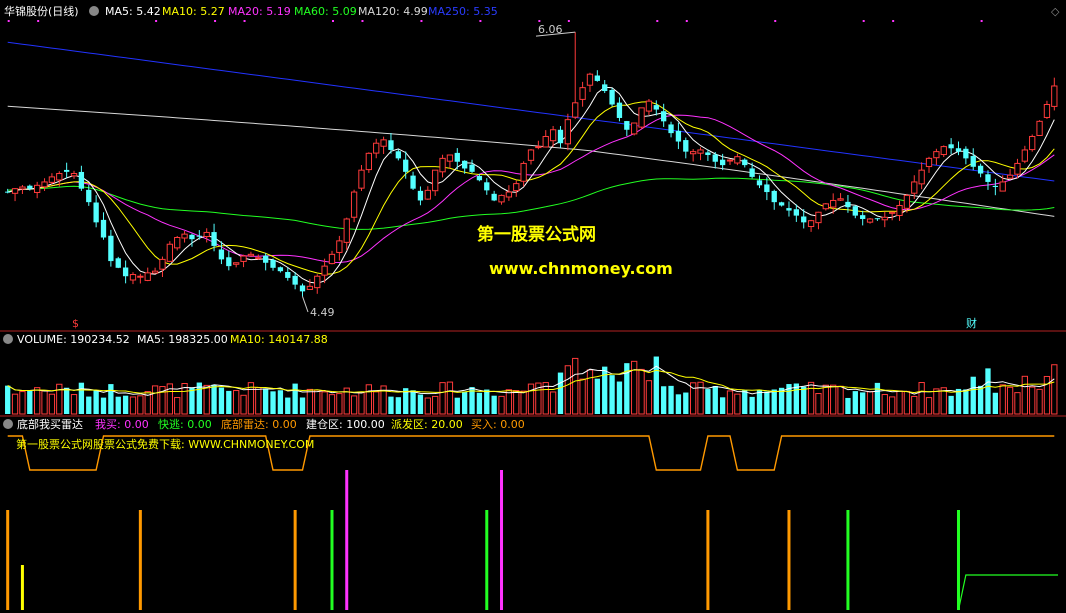 The width and height of the screenshot is (1066, 613). I want to click on collapse-icon-main, so click(94, 11).